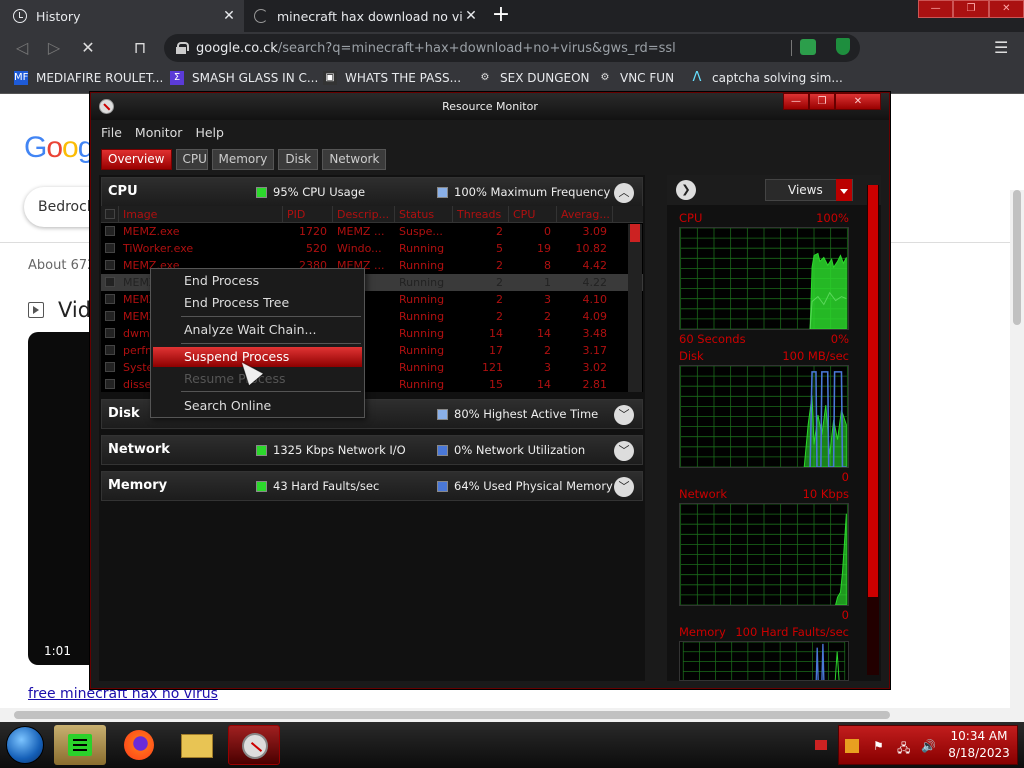 The height and width of the screenshot is (768, 1024). What do you see at coordinates (825, 494) in the screenshot?
I see `graph-max: 10 Kbps` at bounding box center [825, 494].